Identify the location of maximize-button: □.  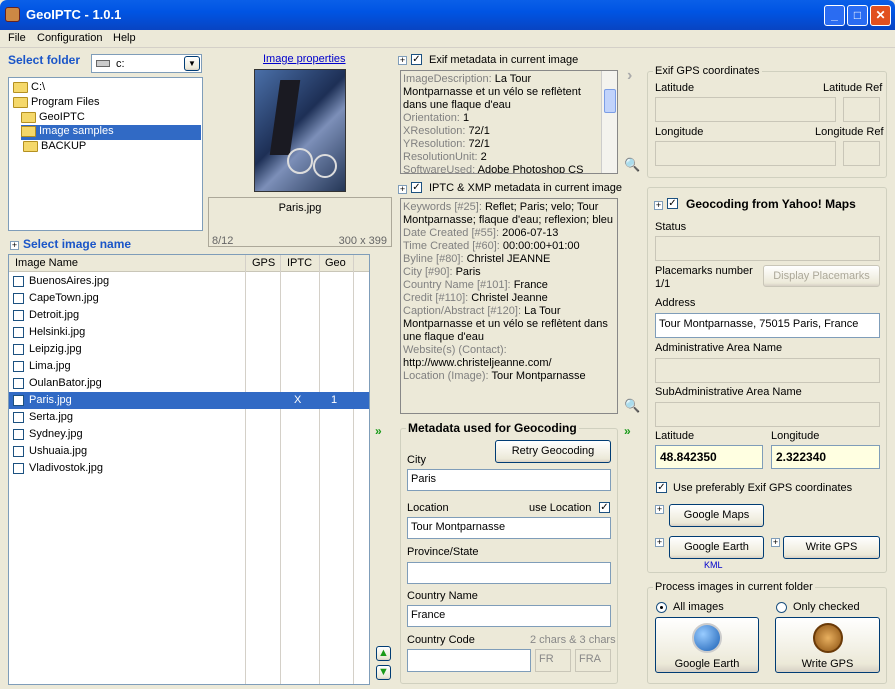
(857, 15).